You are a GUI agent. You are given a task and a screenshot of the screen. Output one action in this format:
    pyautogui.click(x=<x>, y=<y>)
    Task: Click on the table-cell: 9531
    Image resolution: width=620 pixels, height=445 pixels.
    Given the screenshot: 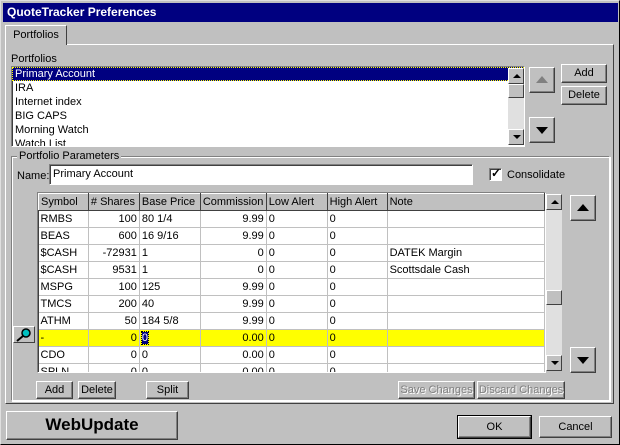 What is the action you would take?
    pyautogui.click(x=114, y=270)
    